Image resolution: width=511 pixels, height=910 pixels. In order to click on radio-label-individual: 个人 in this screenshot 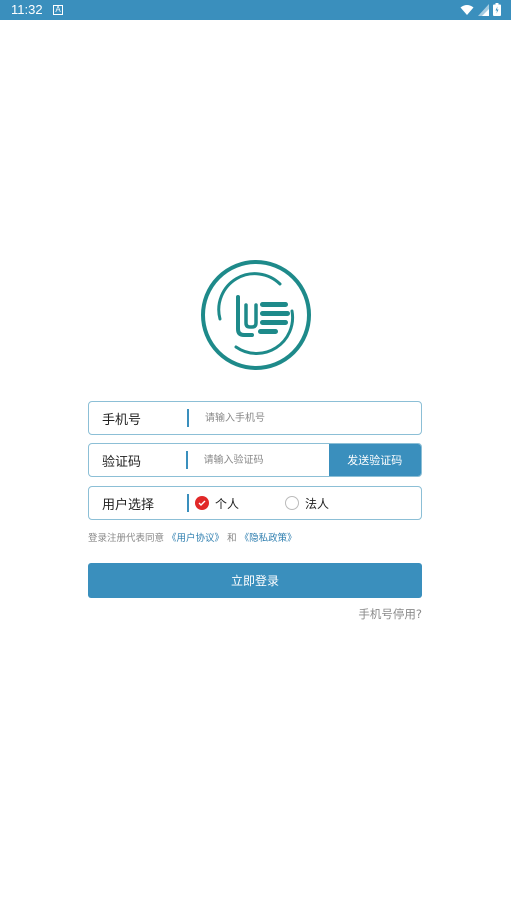, I will do `click(227, 503)`.